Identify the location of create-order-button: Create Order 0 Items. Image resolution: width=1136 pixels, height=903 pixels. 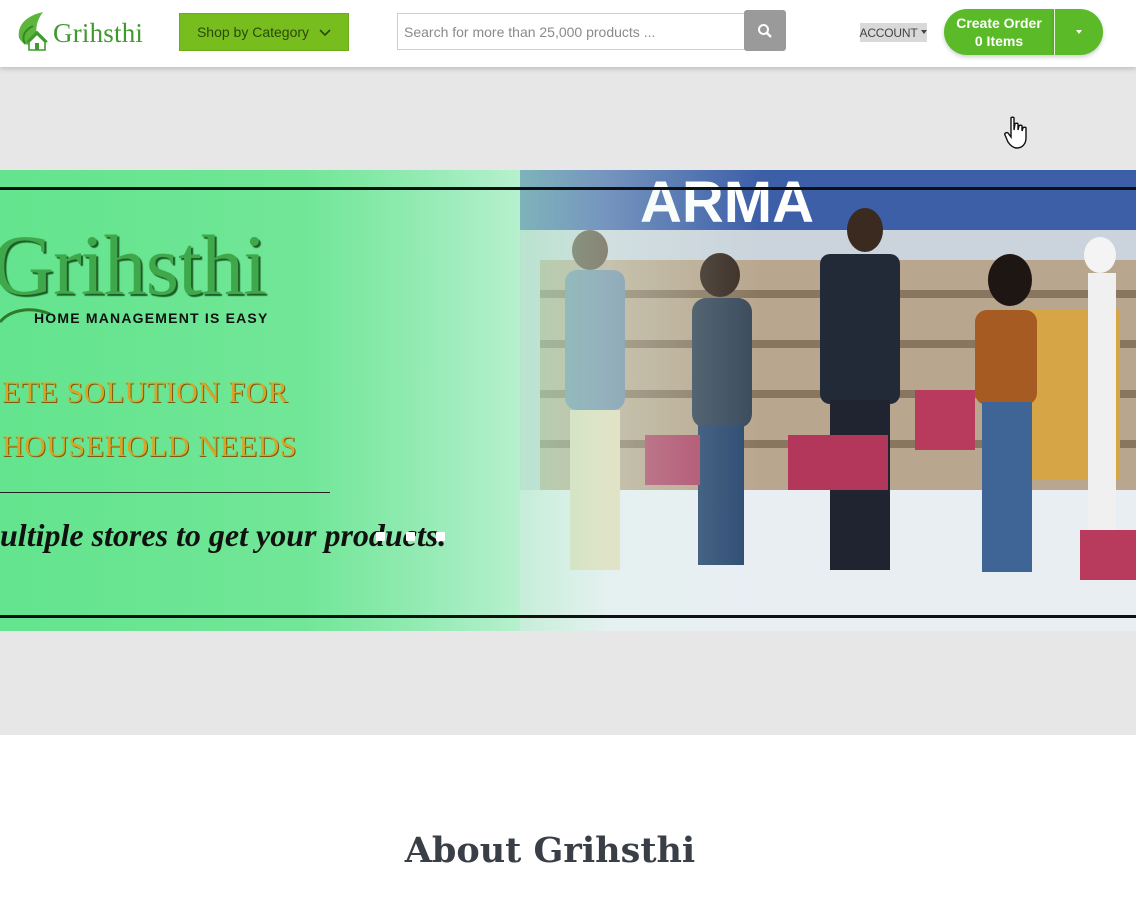
(999, 32).